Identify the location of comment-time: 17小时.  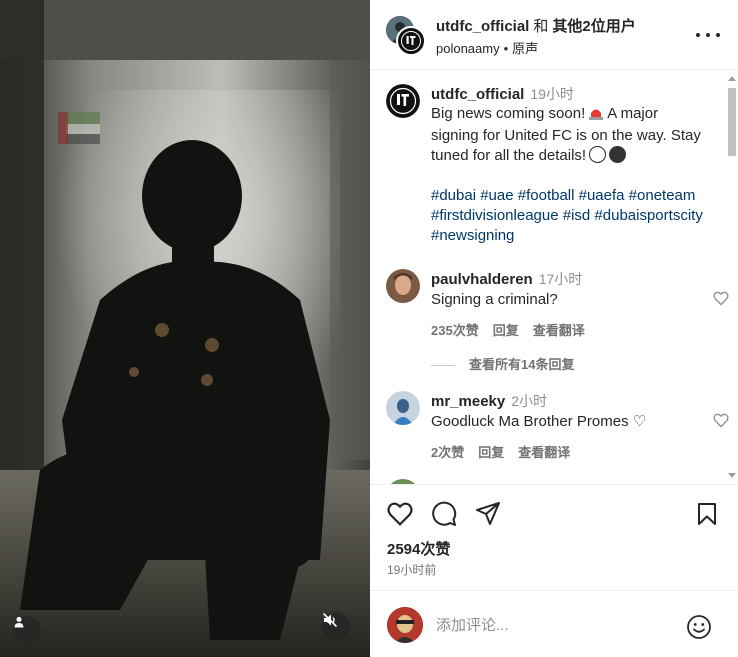
(561, 279).